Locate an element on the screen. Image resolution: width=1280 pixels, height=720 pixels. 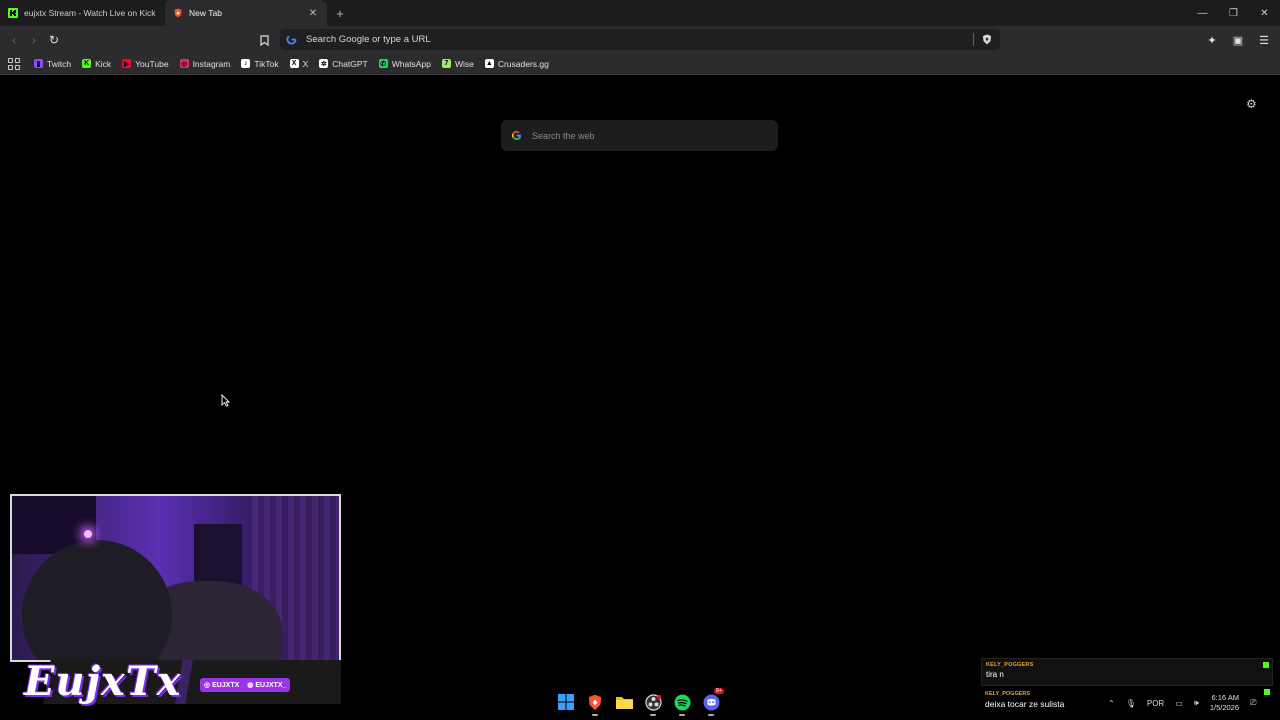
bookmark-twitch: ▮ Twitch is located at coordinates (52, 64).